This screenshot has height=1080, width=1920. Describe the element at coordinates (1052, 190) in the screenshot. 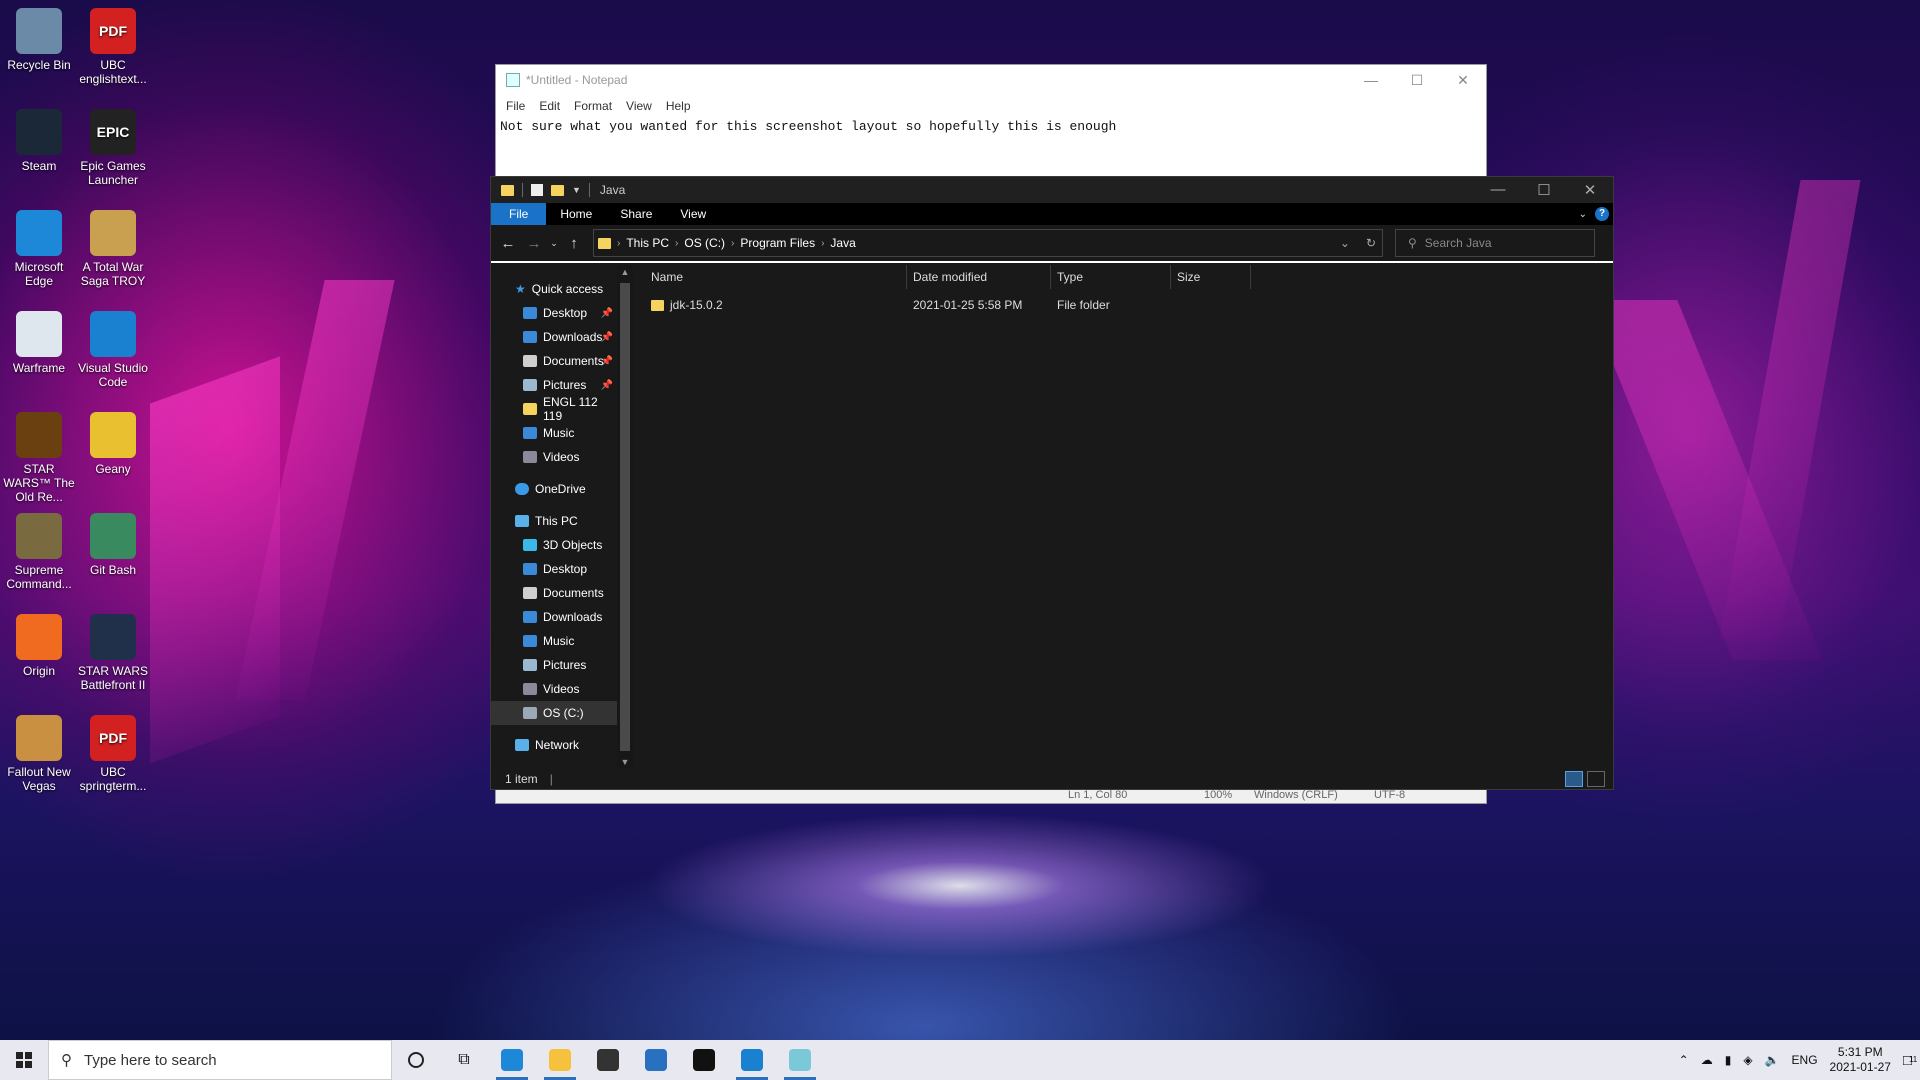

I see `explorer-titlebar: ▼ Java — ☐ ✕` at that location.